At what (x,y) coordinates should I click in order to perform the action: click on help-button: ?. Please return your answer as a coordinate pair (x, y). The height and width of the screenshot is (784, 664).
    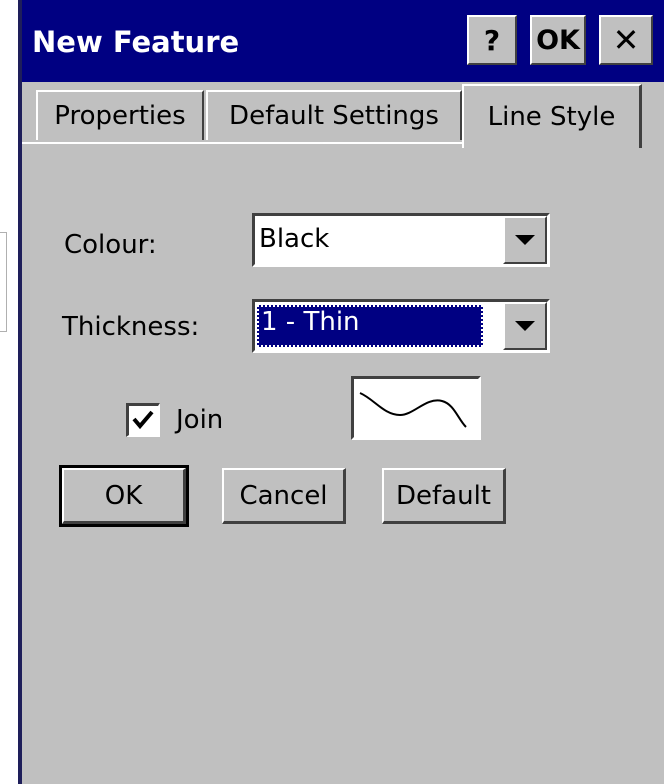
    Looking at the image, I should click on (492, 40).